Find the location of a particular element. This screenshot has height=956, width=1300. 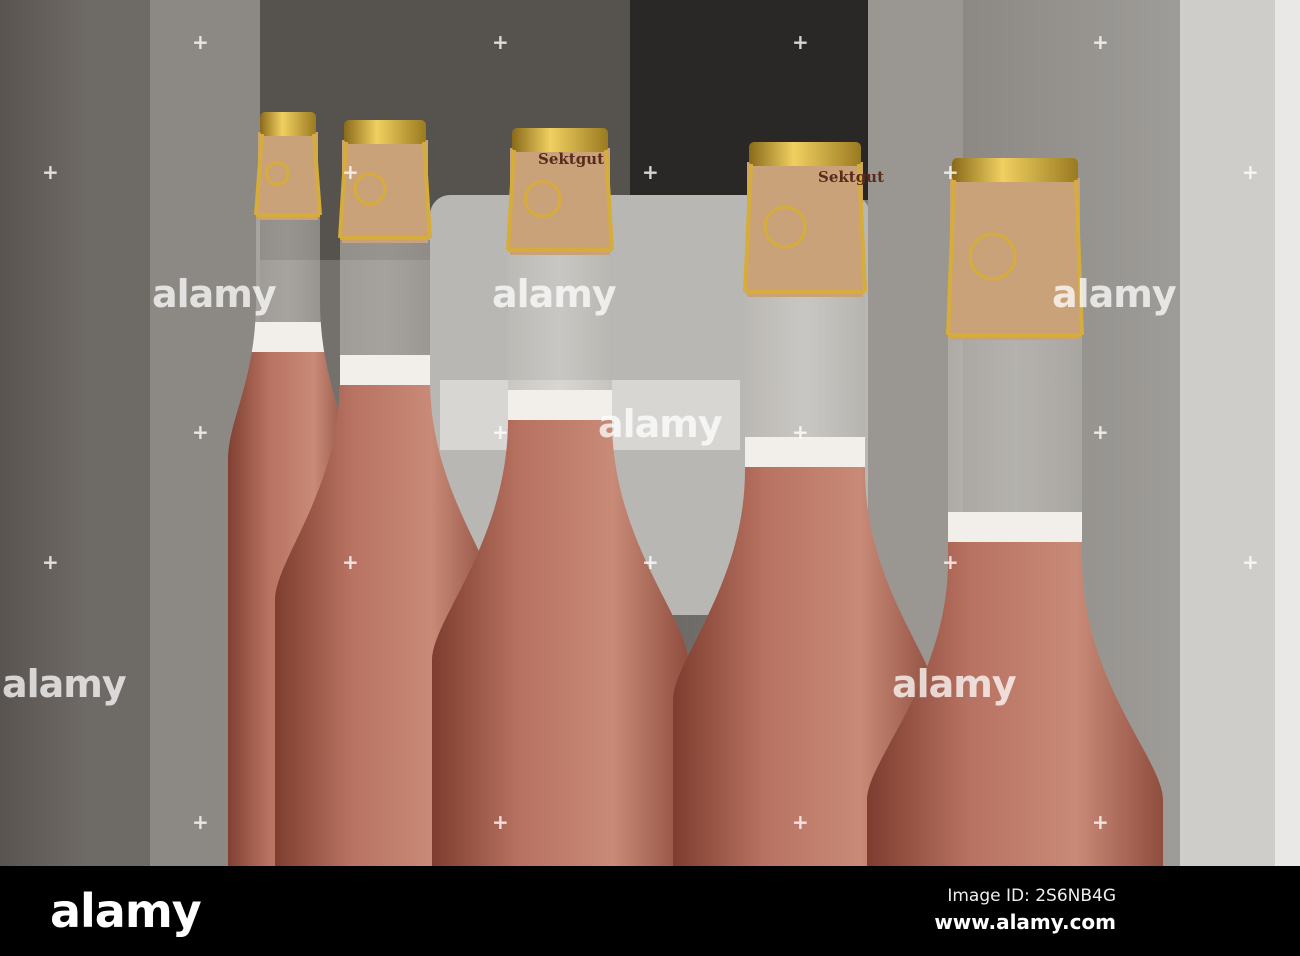

alamy-logo: alamy is located at coordinates (126, 911).